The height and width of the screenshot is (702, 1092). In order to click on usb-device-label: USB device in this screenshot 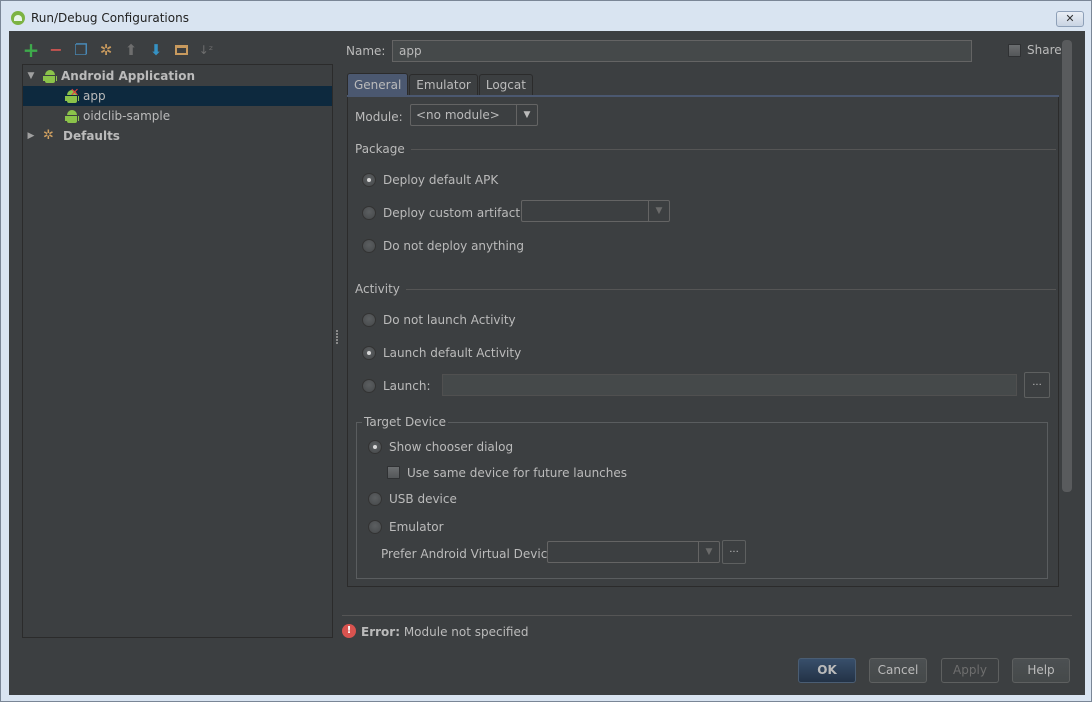, I will do `click(423, 499)`.